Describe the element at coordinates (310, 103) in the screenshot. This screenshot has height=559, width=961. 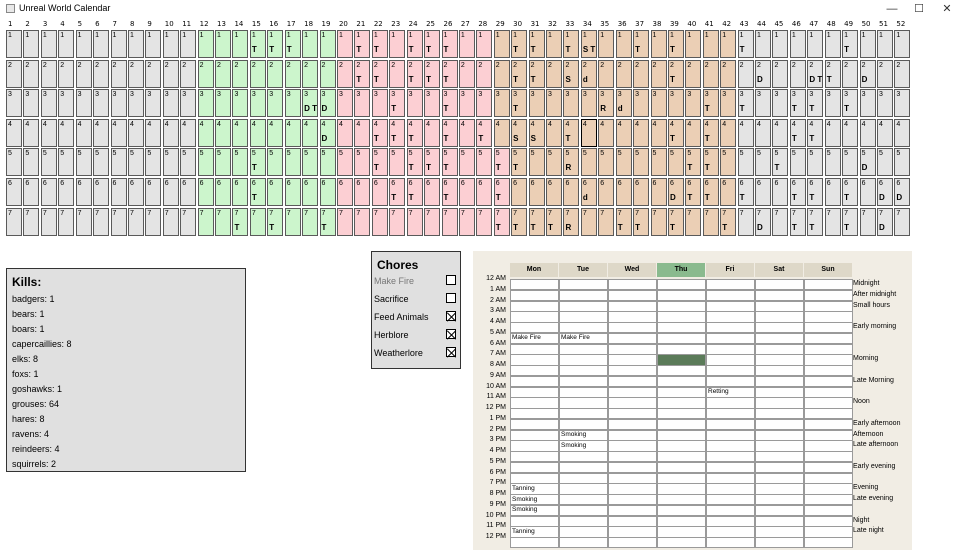
I see `calendar-day-cell: 3 D T` at that location.